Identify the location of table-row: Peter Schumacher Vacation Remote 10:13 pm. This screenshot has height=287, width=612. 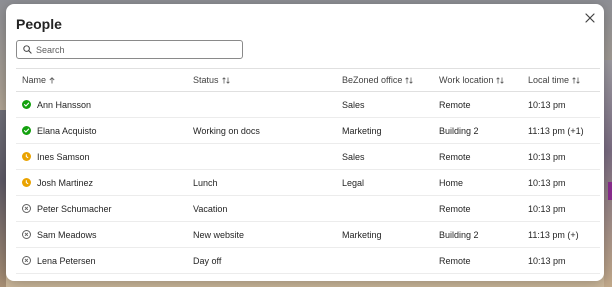
(308, 209).